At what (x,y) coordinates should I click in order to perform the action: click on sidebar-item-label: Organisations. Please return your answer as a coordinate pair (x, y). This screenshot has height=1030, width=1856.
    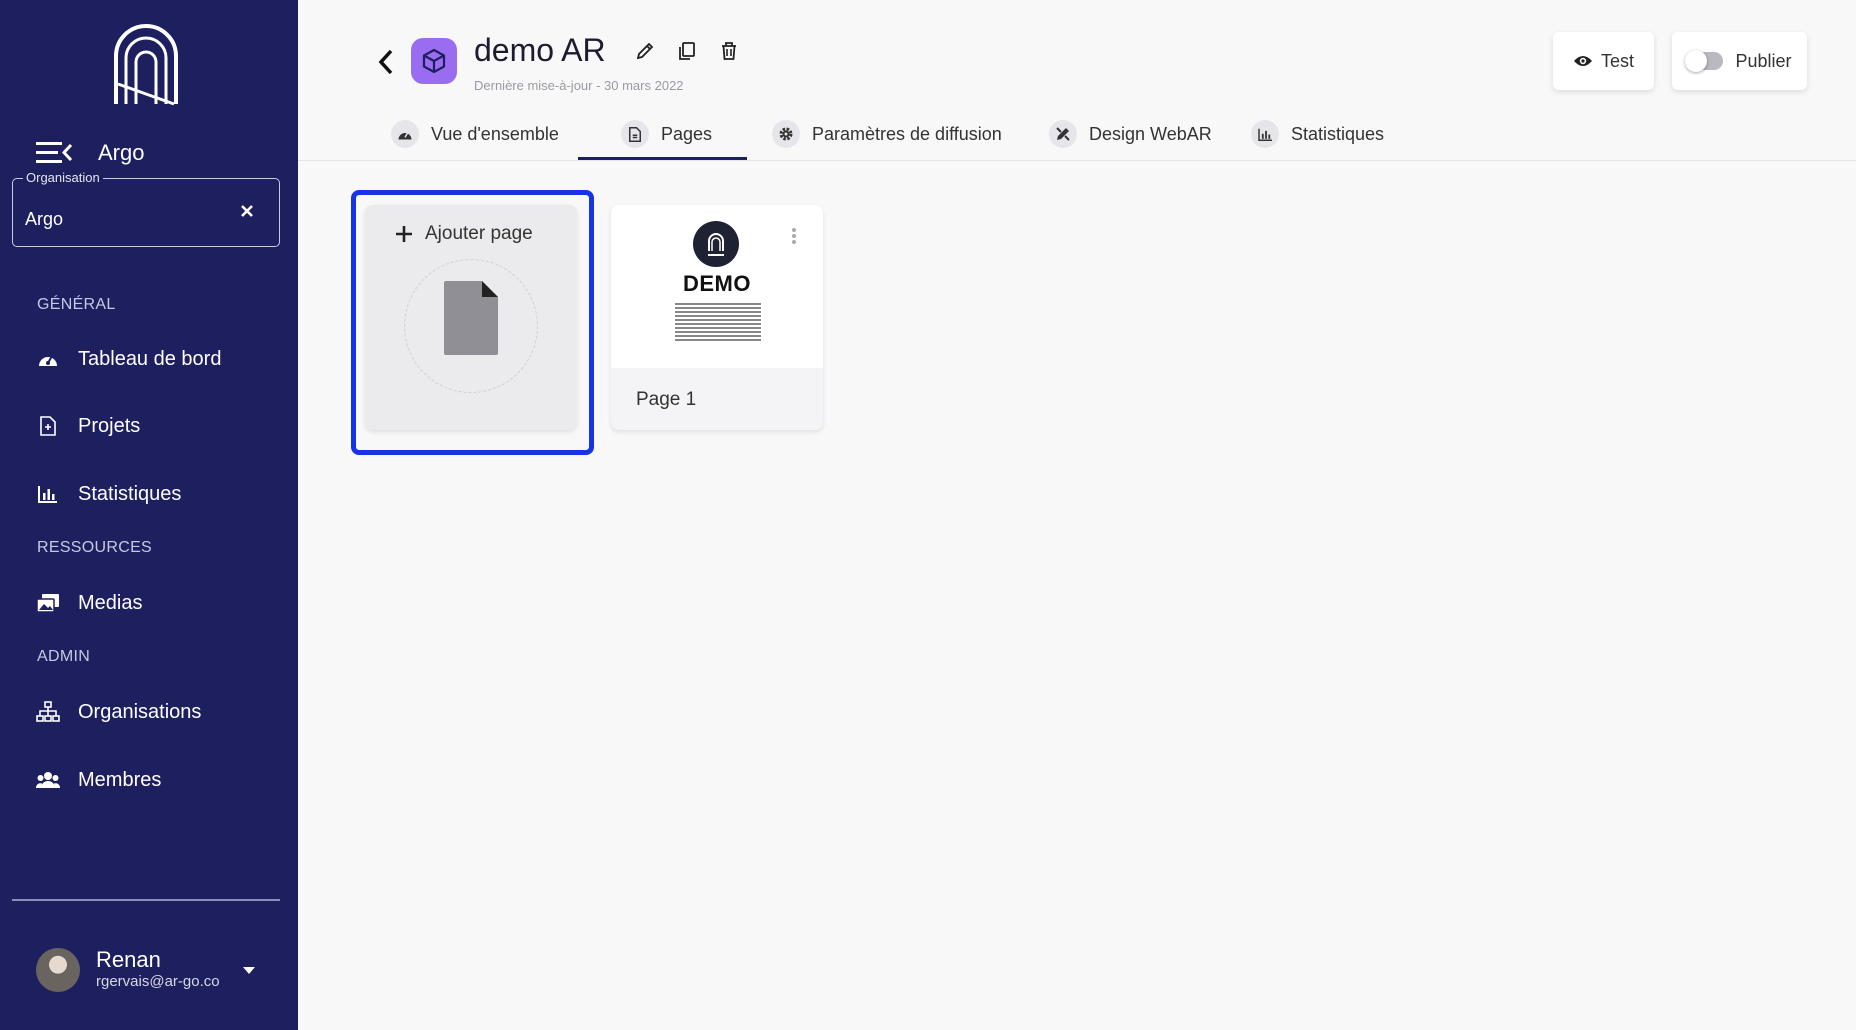
    Looking at the image, I should click on (140, 711).